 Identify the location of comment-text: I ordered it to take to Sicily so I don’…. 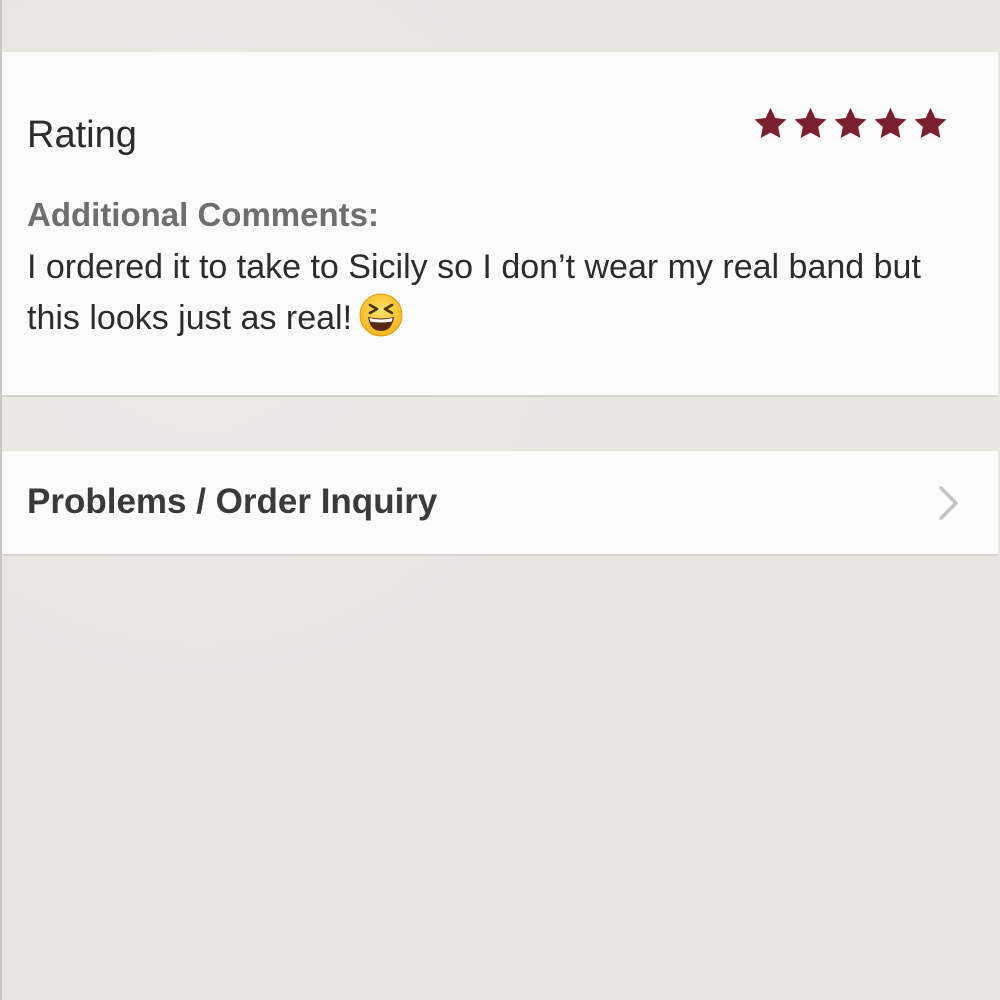
(474, 292).